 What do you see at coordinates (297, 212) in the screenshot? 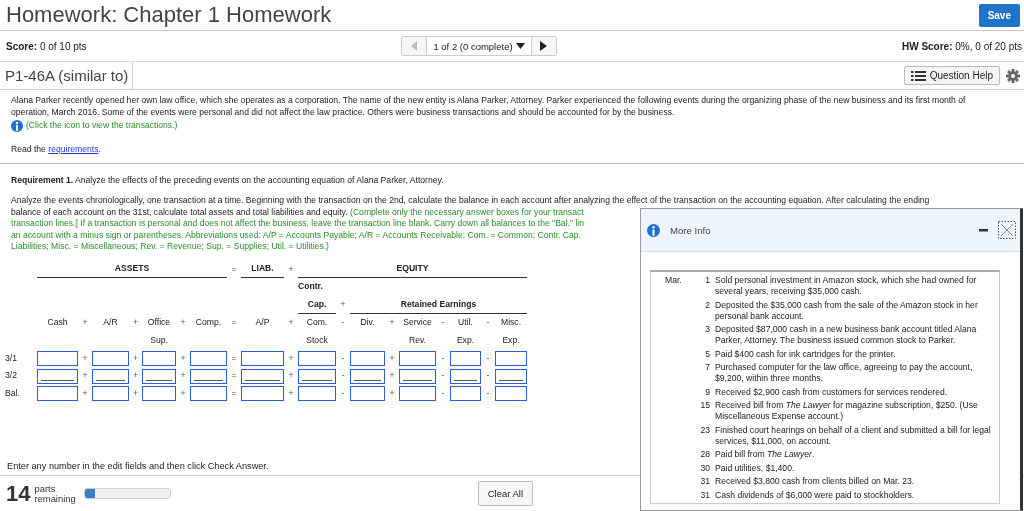
I see `instruction-line: balance of each account on the 31st, calculate total assets and total liabilities and equity. (Complete only the necessary answer boxes for your transact` at bounding box center [297, 212].